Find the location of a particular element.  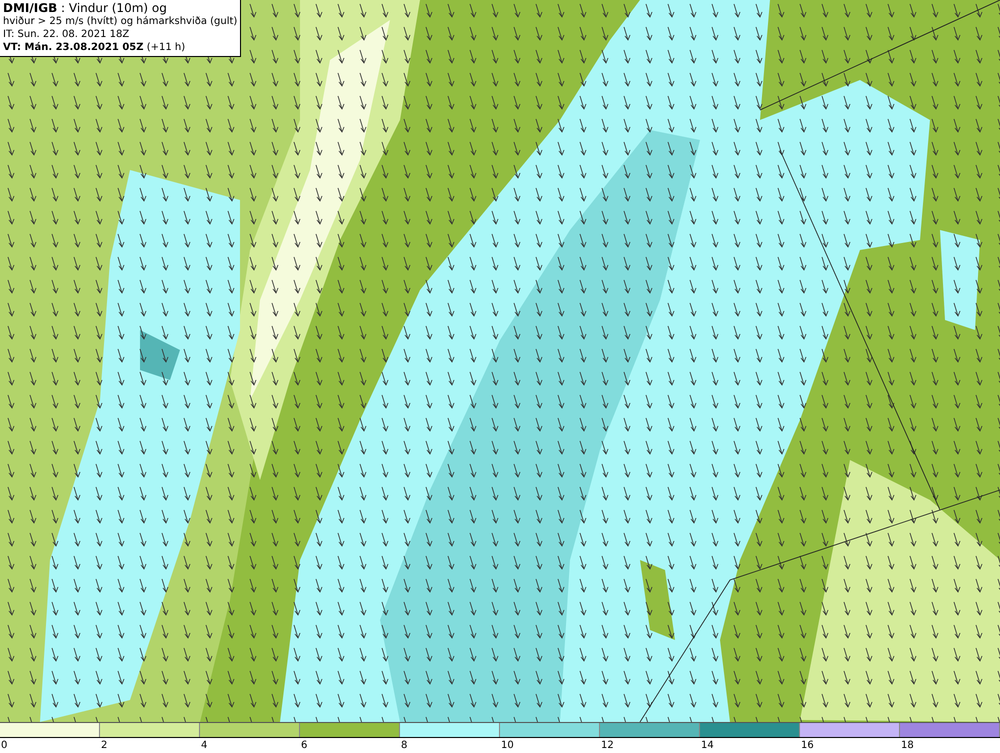

scale-label: 12 is located at coordinates (607, 745).